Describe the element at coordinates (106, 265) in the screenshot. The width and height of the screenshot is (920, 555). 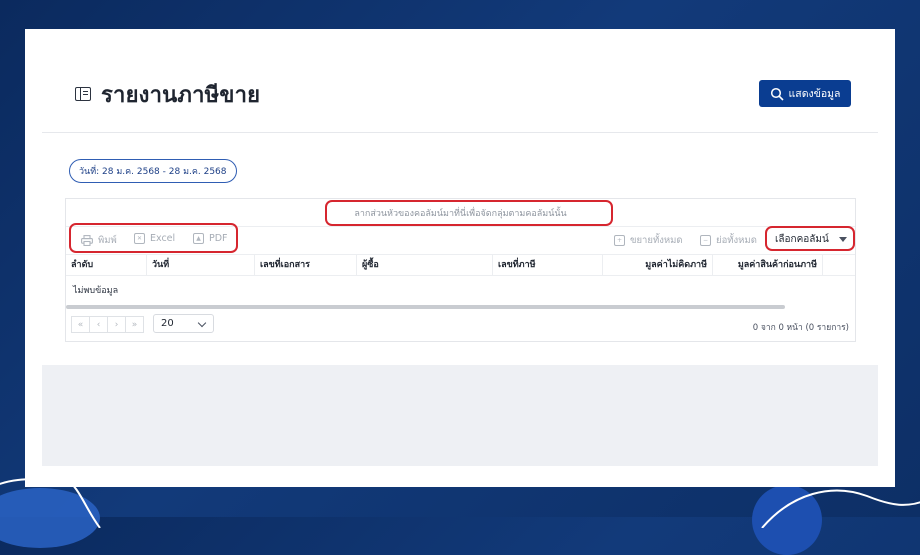
I see `column-header-seq: ลำดับ` at that location.